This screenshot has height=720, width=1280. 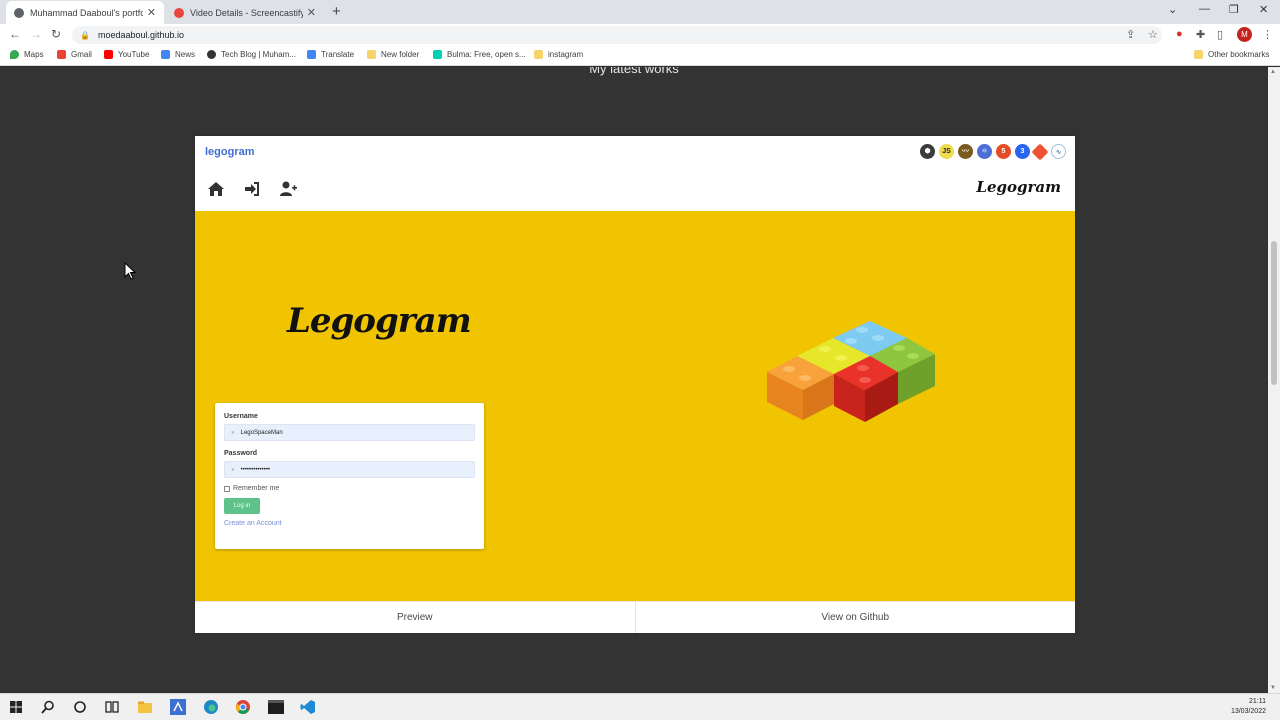 What do you see at coordinates (255, 469) in the screenshot?
I see `password-value: ••••••••••••••` at bounding box center [255, 469].